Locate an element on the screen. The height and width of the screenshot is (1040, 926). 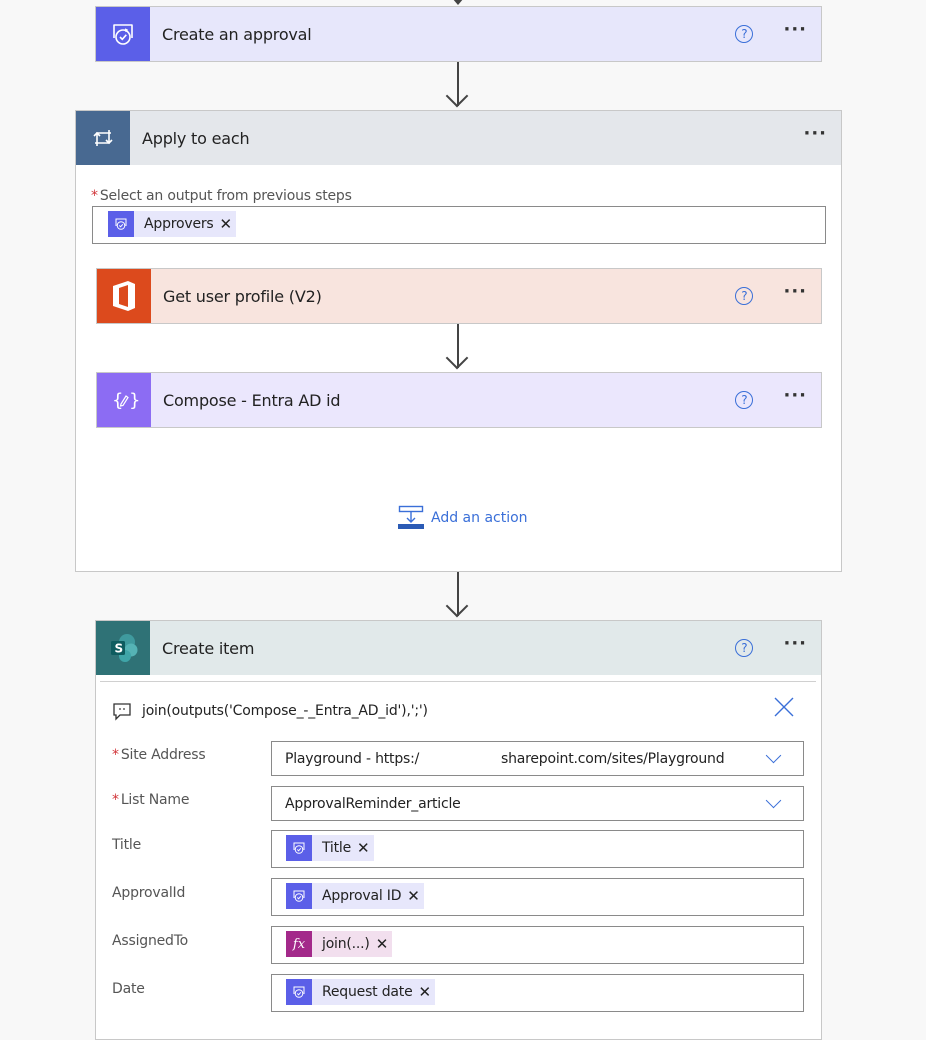
token-join-expression: fx join(...) ✕ is located at coordinates (339, 944).